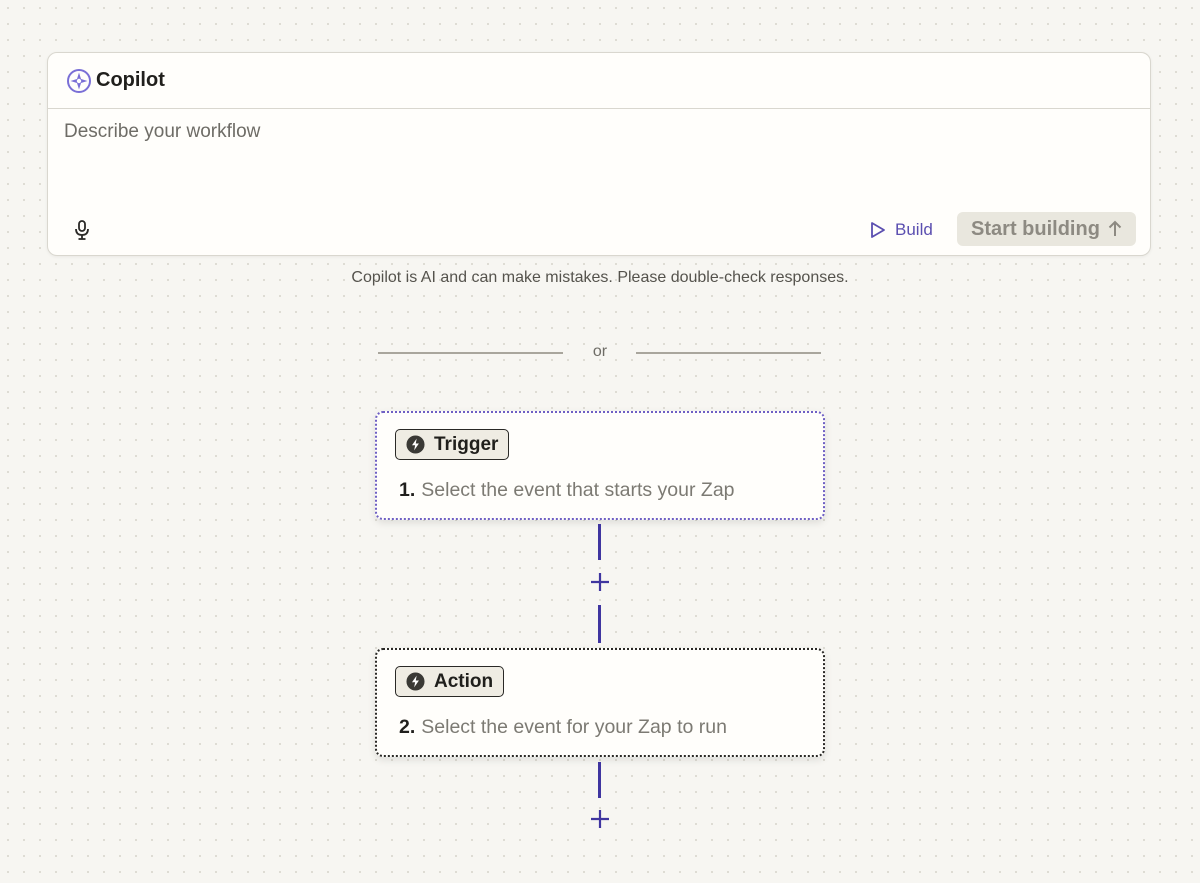 The height and width of the screenshot is (883, 1200). I want to click on play-outline-icon, so click(878, 230).